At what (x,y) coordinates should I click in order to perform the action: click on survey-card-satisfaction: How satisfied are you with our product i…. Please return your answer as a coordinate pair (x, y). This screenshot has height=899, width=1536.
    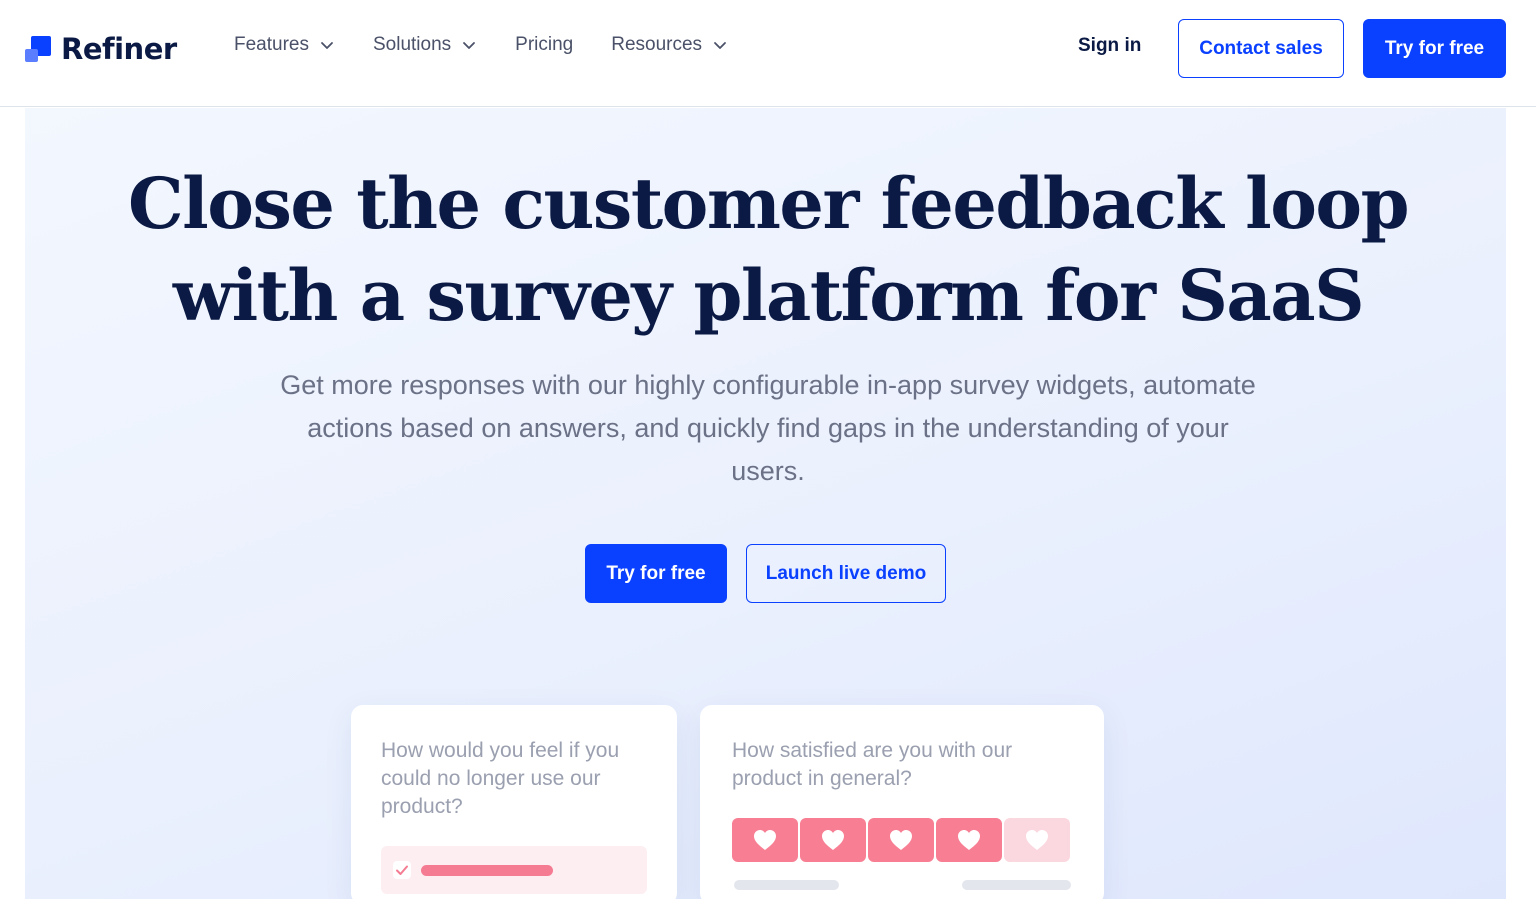
    Looking at the image, I should click on (902, 802).